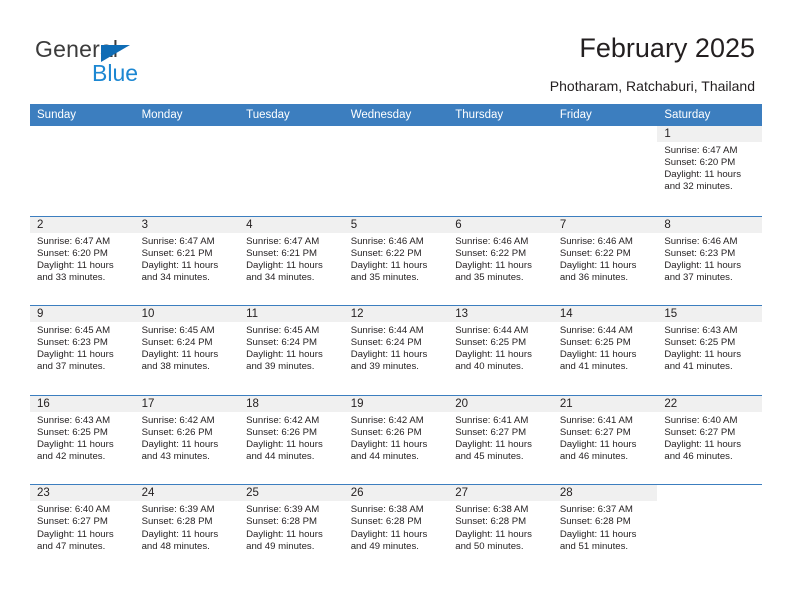 Image resolution: width=792 pixels, height=612 pixels. Describe the element at coordinates (387, 420) in the screenshot. I see `sunrise-text: Sunrise: 6:42 AM` at that location.